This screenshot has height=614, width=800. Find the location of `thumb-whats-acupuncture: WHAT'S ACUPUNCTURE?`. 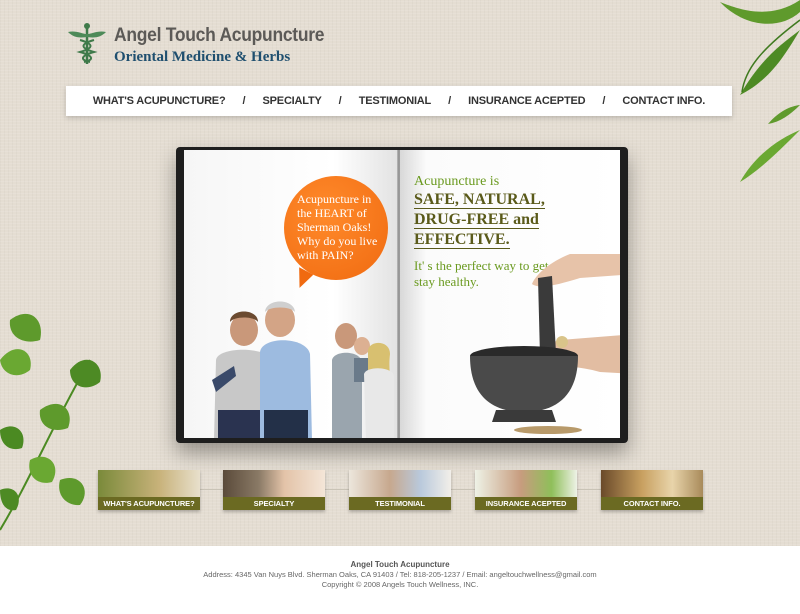

thumb-whats-acupuncture: WHAT'S ACUPUNCTURE? is located at coordinates (149, 490).